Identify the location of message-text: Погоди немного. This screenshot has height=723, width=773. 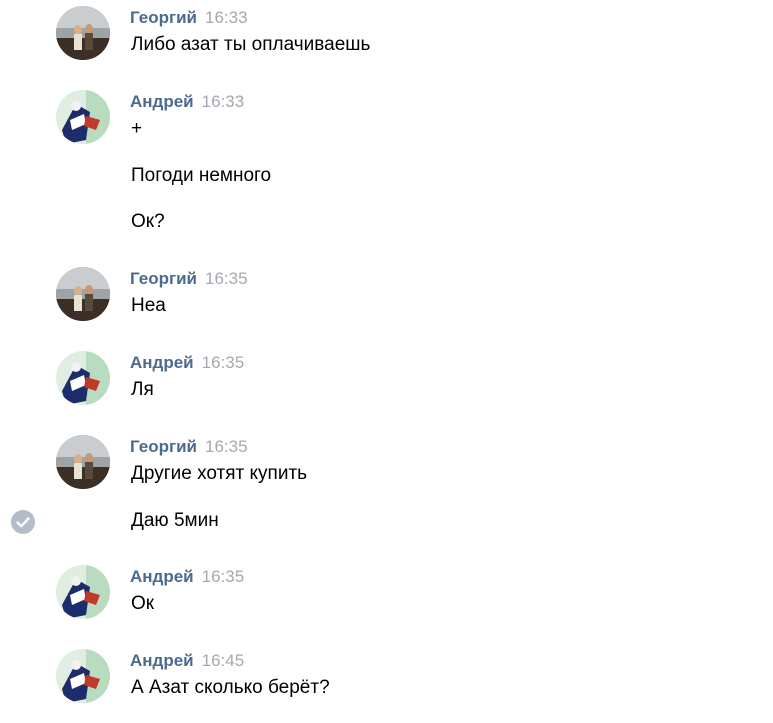
(201, 175).